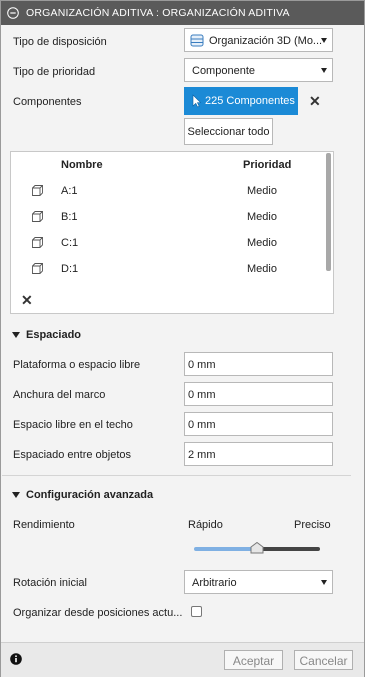 Image resolution: width=365 pixels, height=677 pixels. What do you see at coordinates (70, 243) in the screenshot?
I see `row-name: C:1` at bounding box center [70, 243].